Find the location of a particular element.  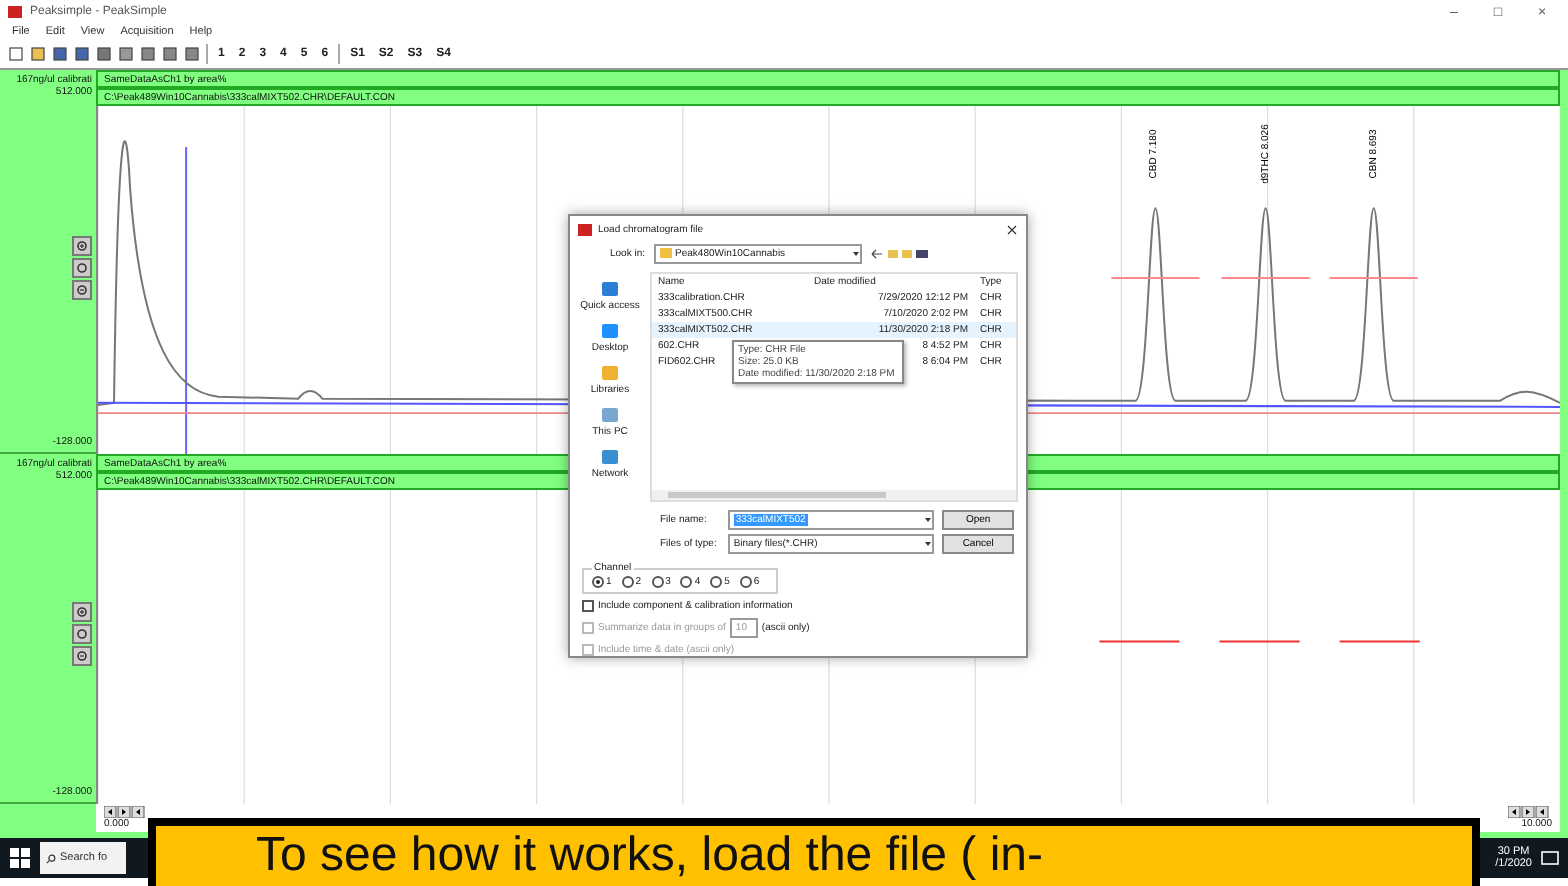

checkbox is located at coordinates (588, 606).